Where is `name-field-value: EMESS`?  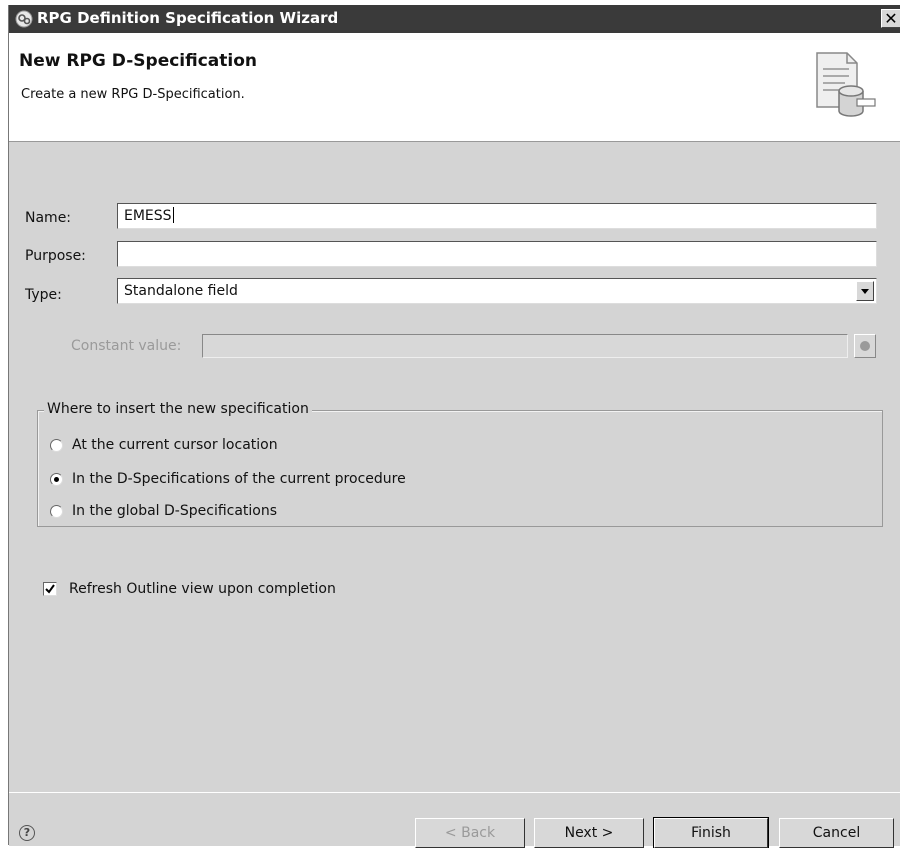 name-field-value: EMESS is located at coordinates (148, 216).